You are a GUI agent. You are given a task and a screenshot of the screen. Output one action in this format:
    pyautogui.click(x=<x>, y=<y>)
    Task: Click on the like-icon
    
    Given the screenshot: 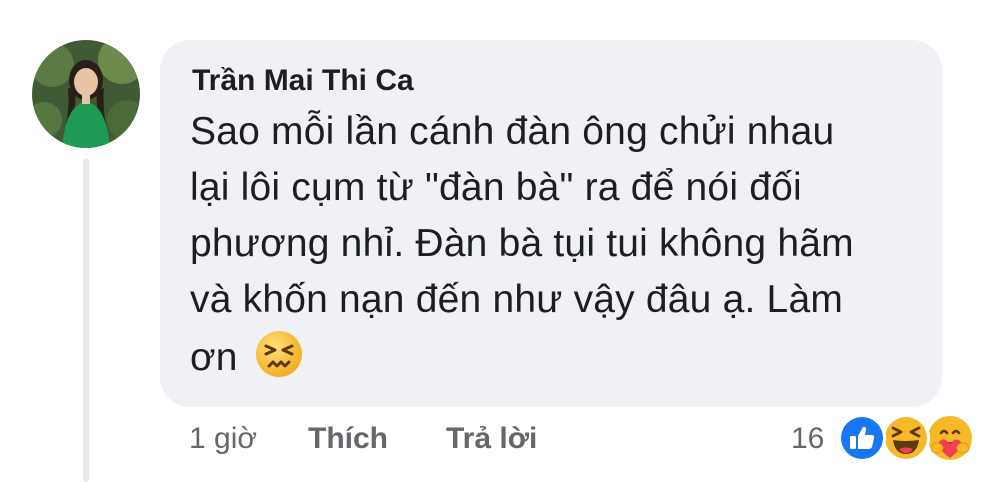 What is the action you would take?
    pyautogui.click(x=862, y=438)
    